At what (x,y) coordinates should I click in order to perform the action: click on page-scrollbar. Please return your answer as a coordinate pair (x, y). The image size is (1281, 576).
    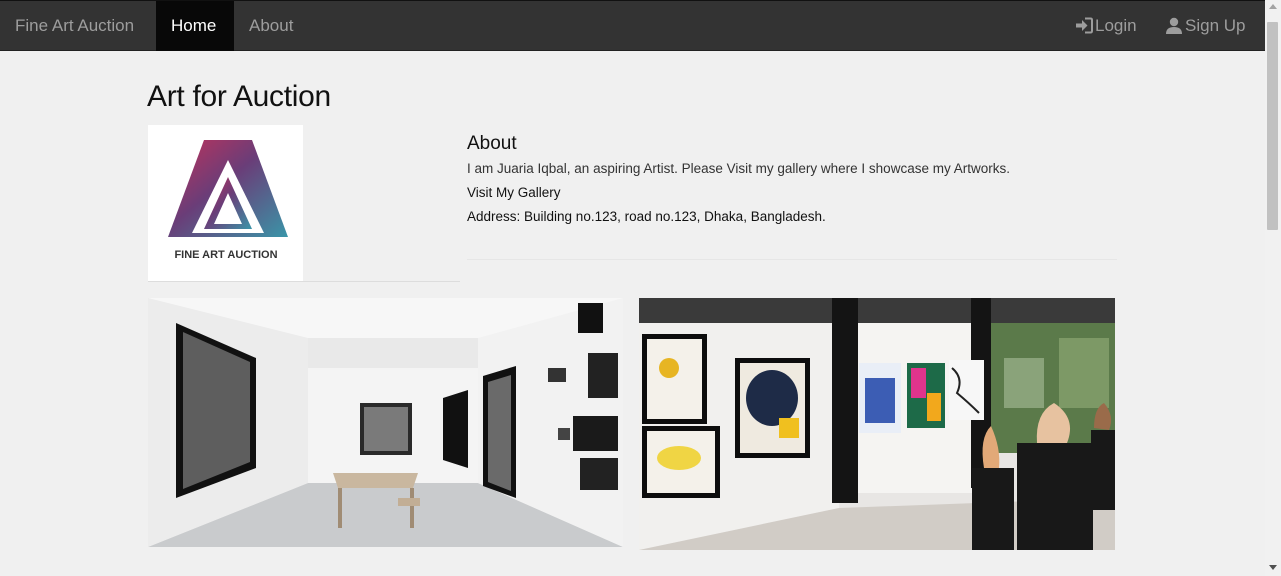
    Looking at the image, I should click on (1273, 288).